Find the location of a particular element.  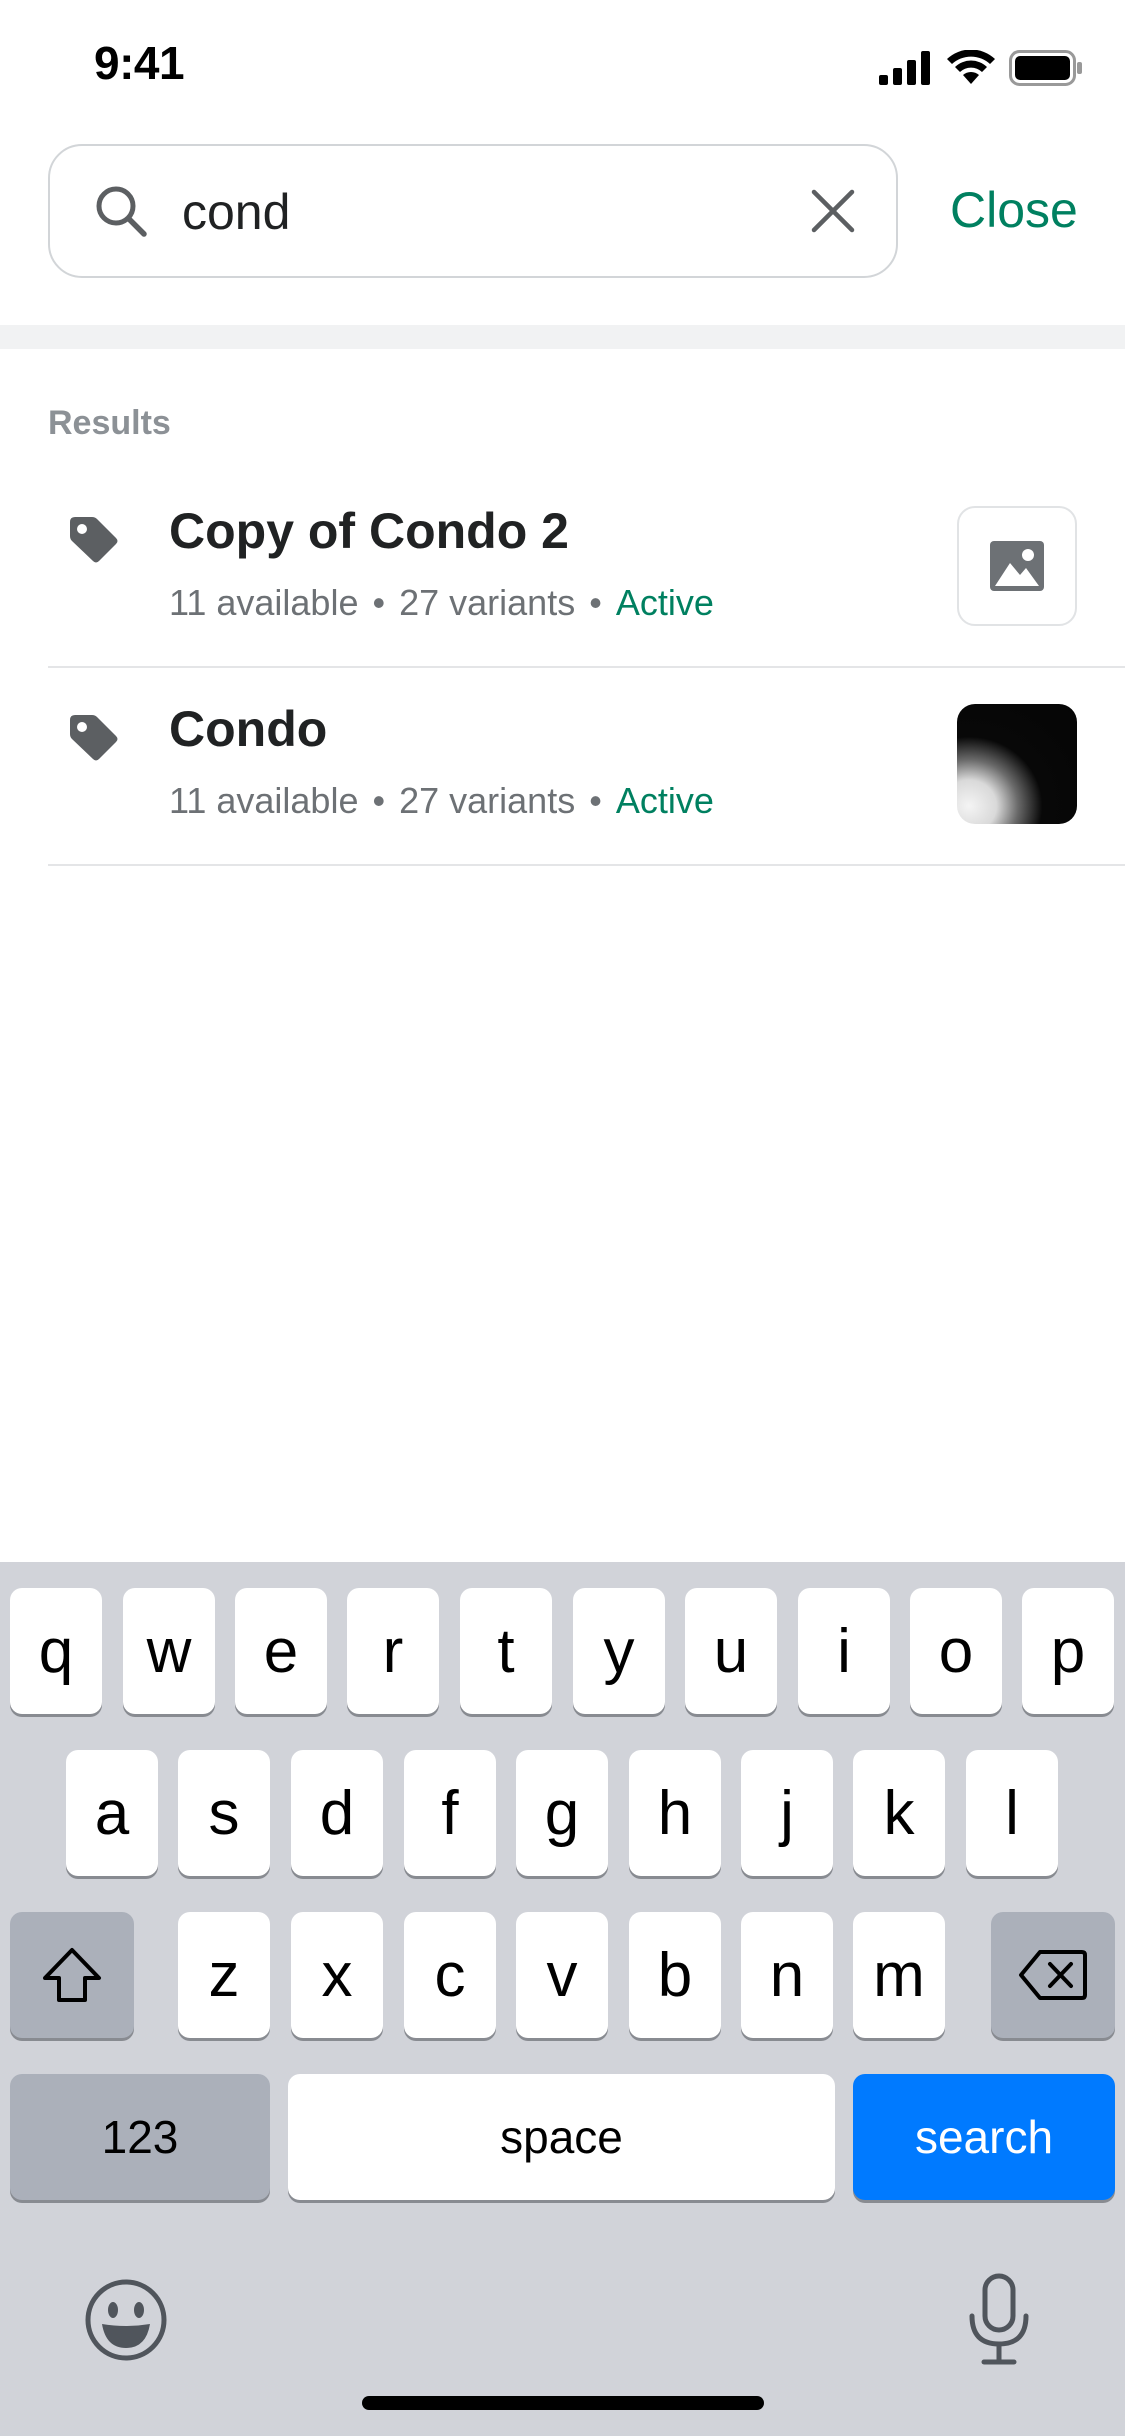

status-bar: 9:41 is located at coordinates (562, 70).